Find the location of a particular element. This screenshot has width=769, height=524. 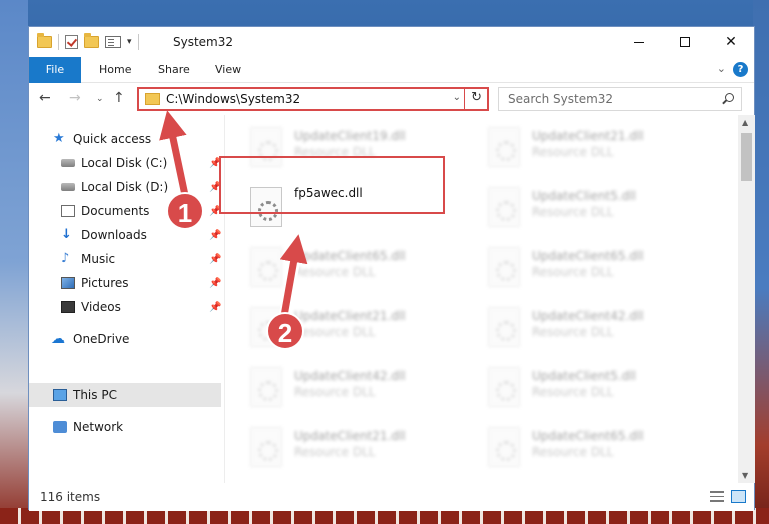

annotation-arrows is located at coordinates (233, 216).